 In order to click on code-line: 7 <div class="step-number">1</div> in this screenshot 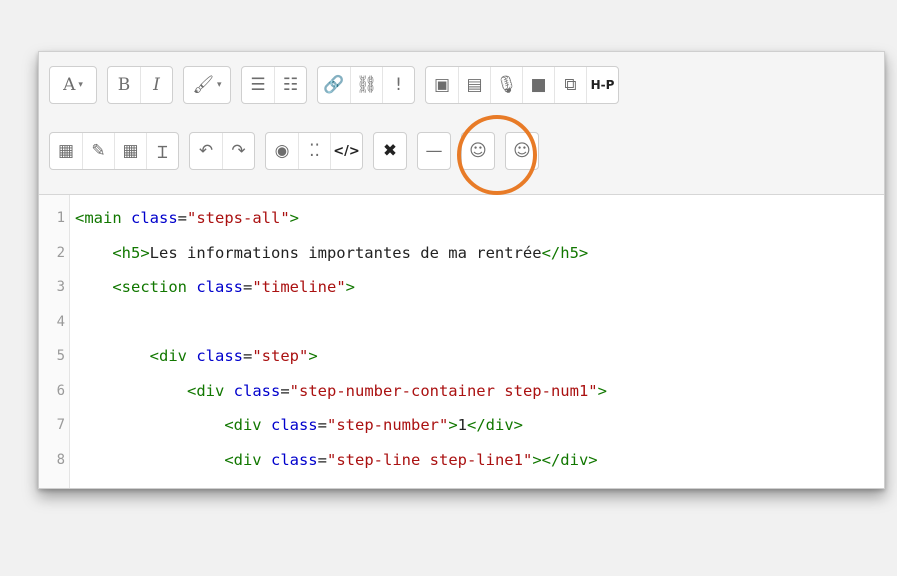, I will do `click(281, 425)`.